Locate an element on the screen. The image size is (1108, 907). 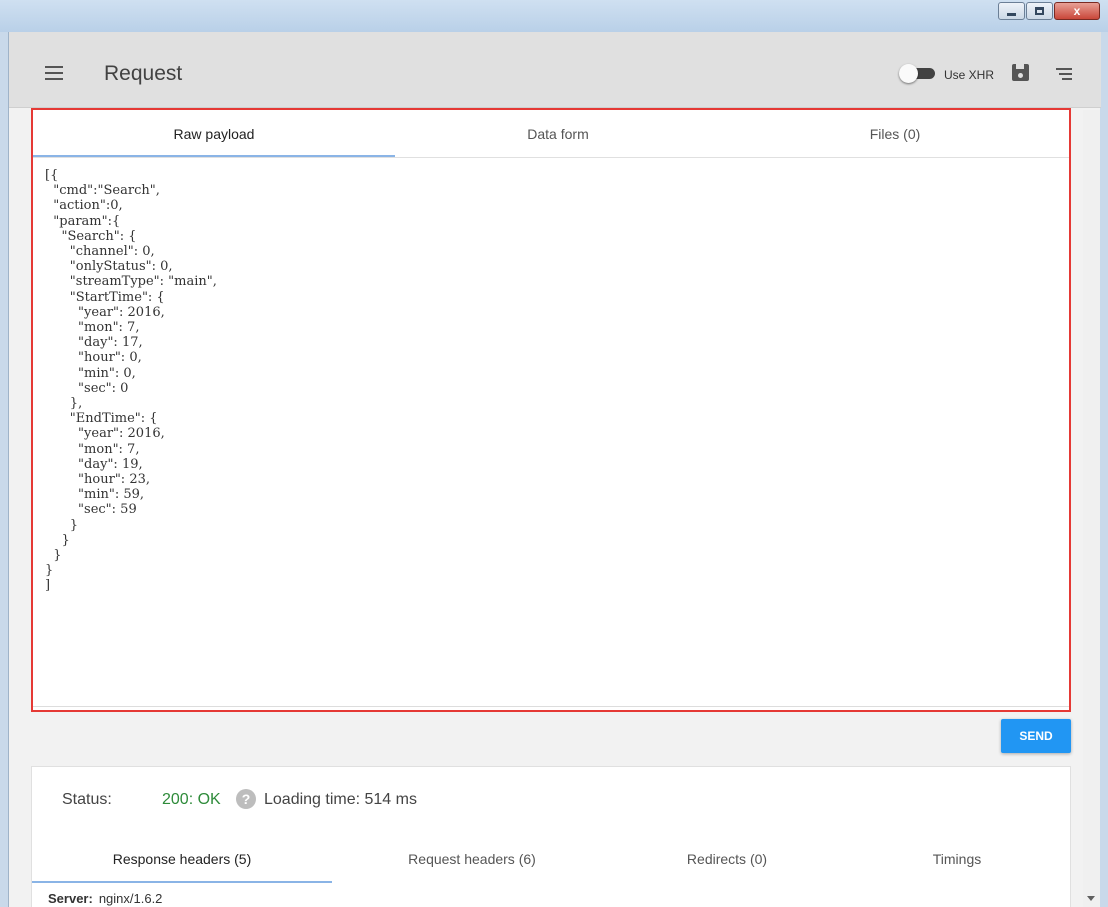
minimize-icon is located at coordinates (1011, 11).